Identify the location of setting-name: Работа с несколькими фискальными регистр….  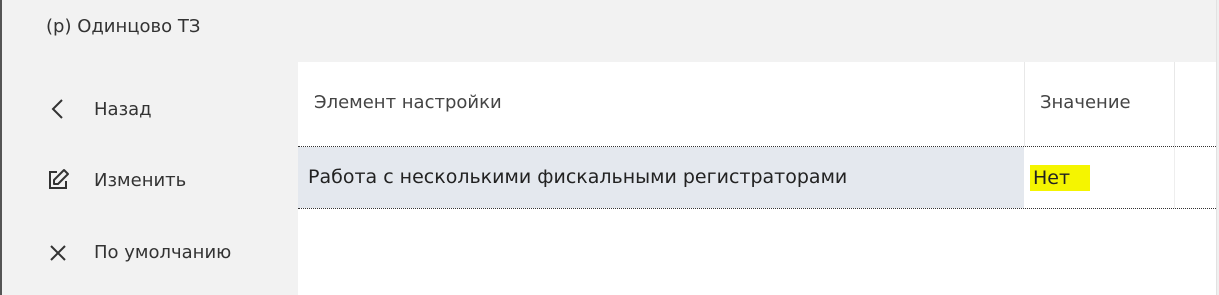
(578, 177).